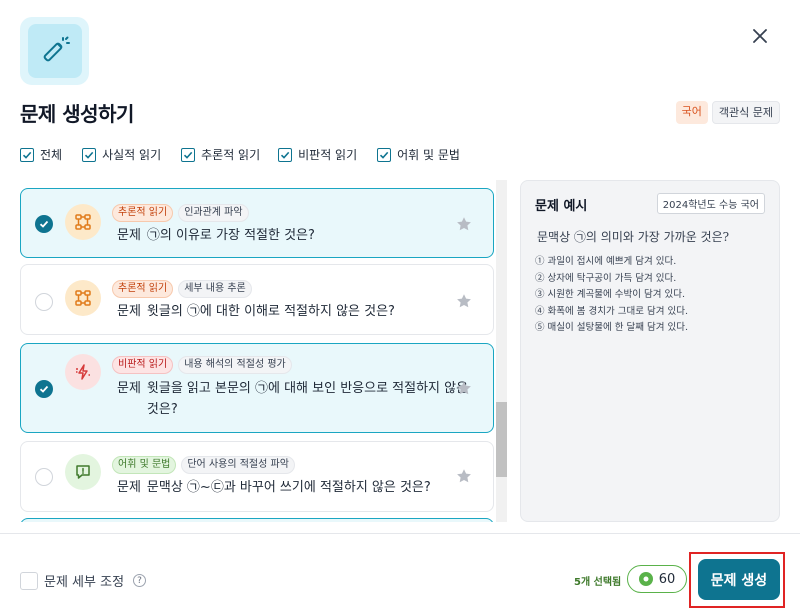 The width and height of the screenshot is (800, 614). Describe the element at coordinates (215, 289) in the screenshot. I see `subcategory-badge: 세부 내용 추론` at that location.